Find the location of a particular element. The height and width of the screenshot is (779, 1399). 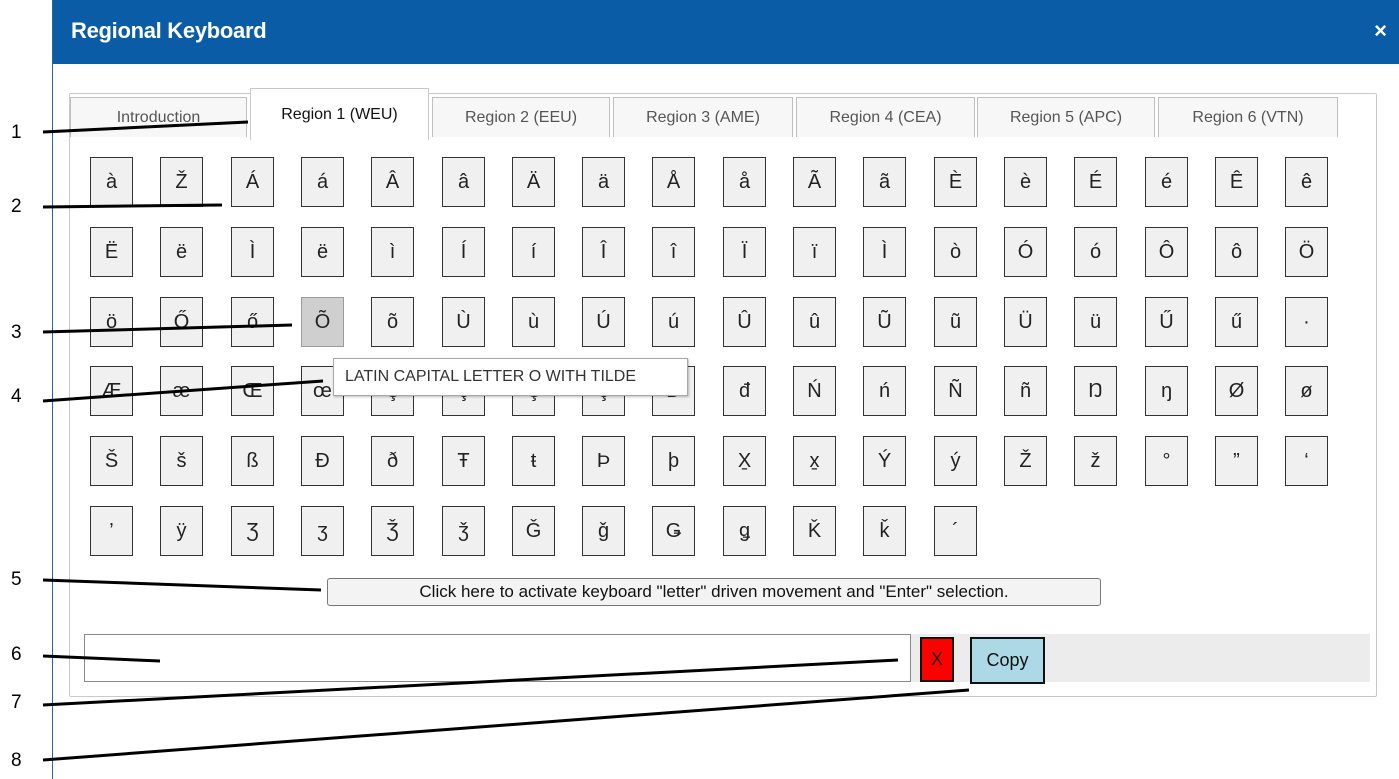

character-key: ǥ is located at coordinates (744, 531).